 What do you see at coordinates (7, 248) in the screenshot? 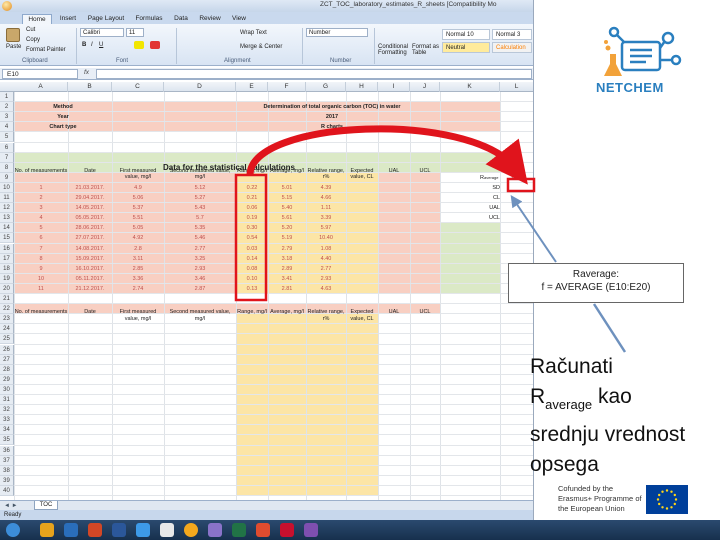
I see `row-header: 16` at bounding box center [7, 248].